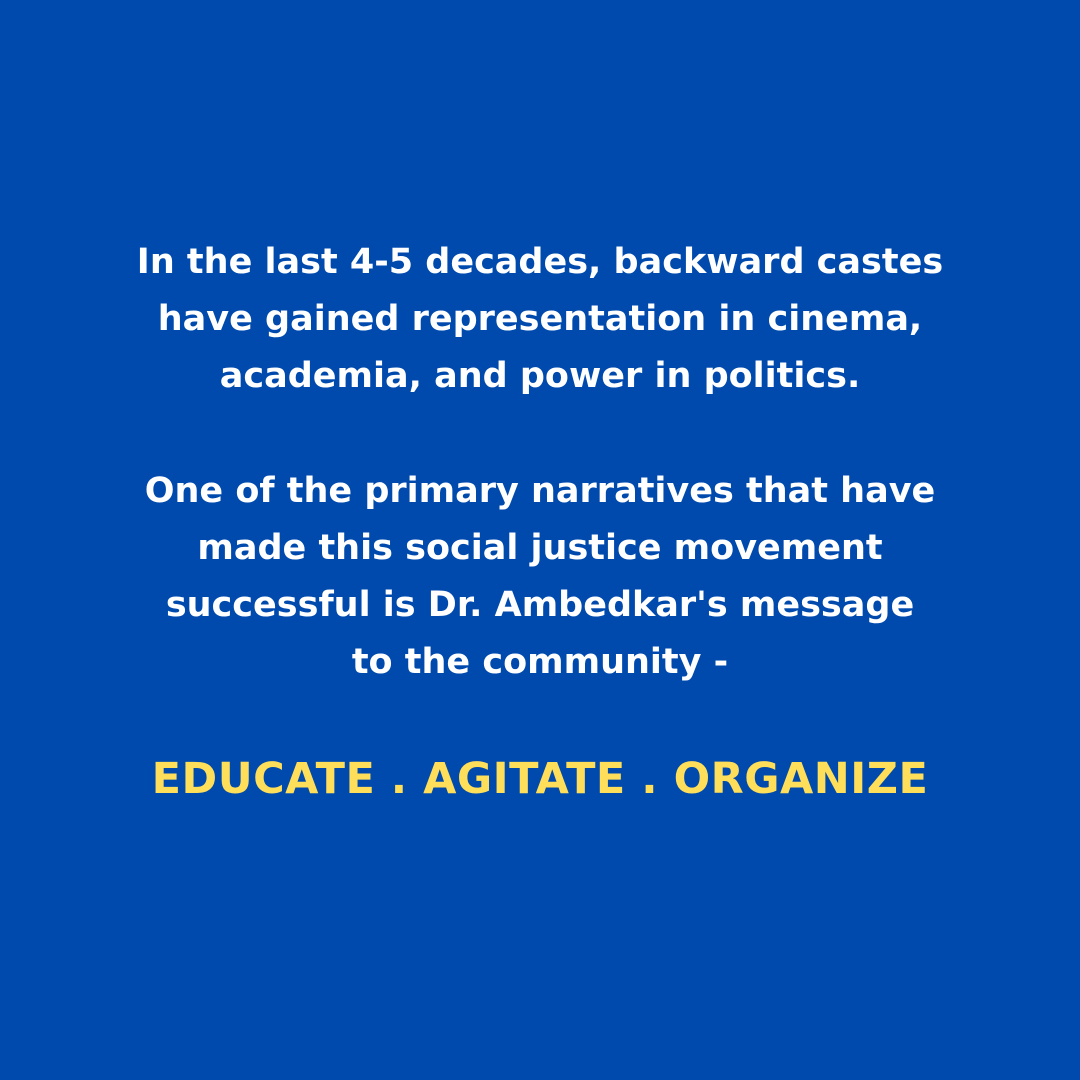 The image size is (1080, 1080). Describe the element at coordinates (540, 605) in the screenshot. I see `narrative-line-3: successful is Dr. Ambedkar's message` at that location.